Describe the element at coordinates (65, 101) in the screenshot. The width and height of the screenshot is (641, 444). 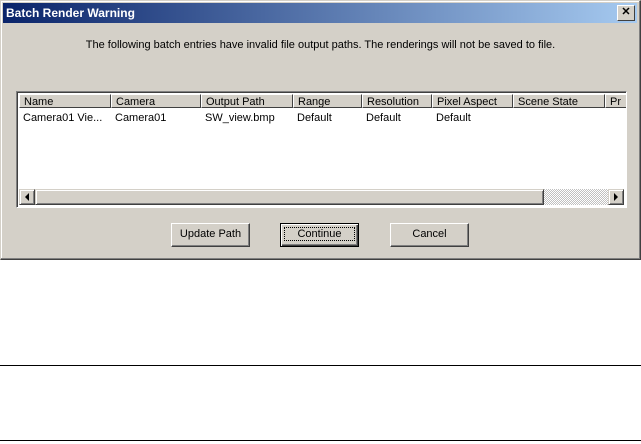
I see `column-header-name: Name` at that location.